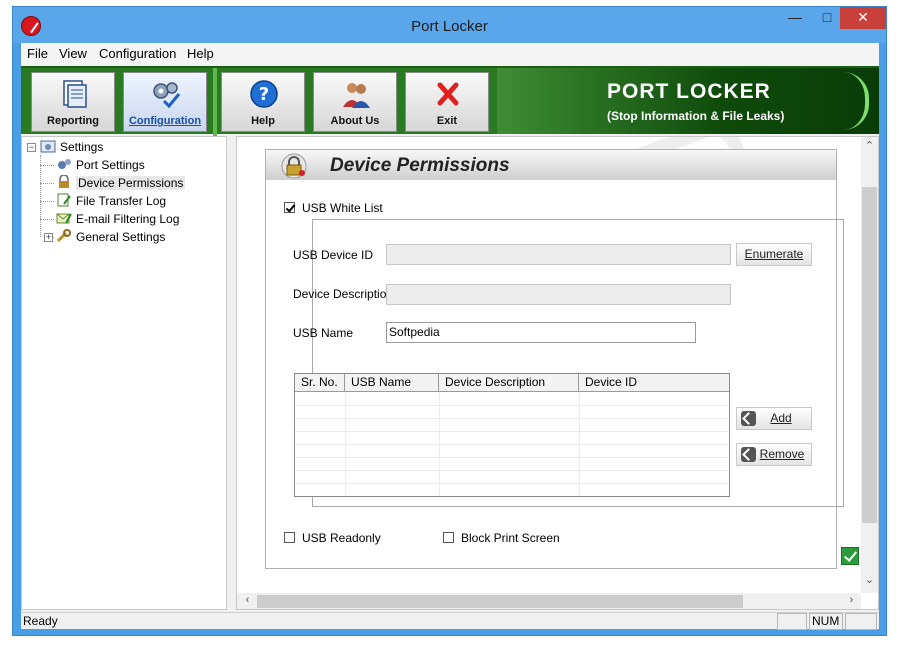 The height and width of the screenshot is (655, 905). What do you see at coordinates (558, 254) in the screenshot?
I see `usb-device-id-field` at bounding box center [558, 254].